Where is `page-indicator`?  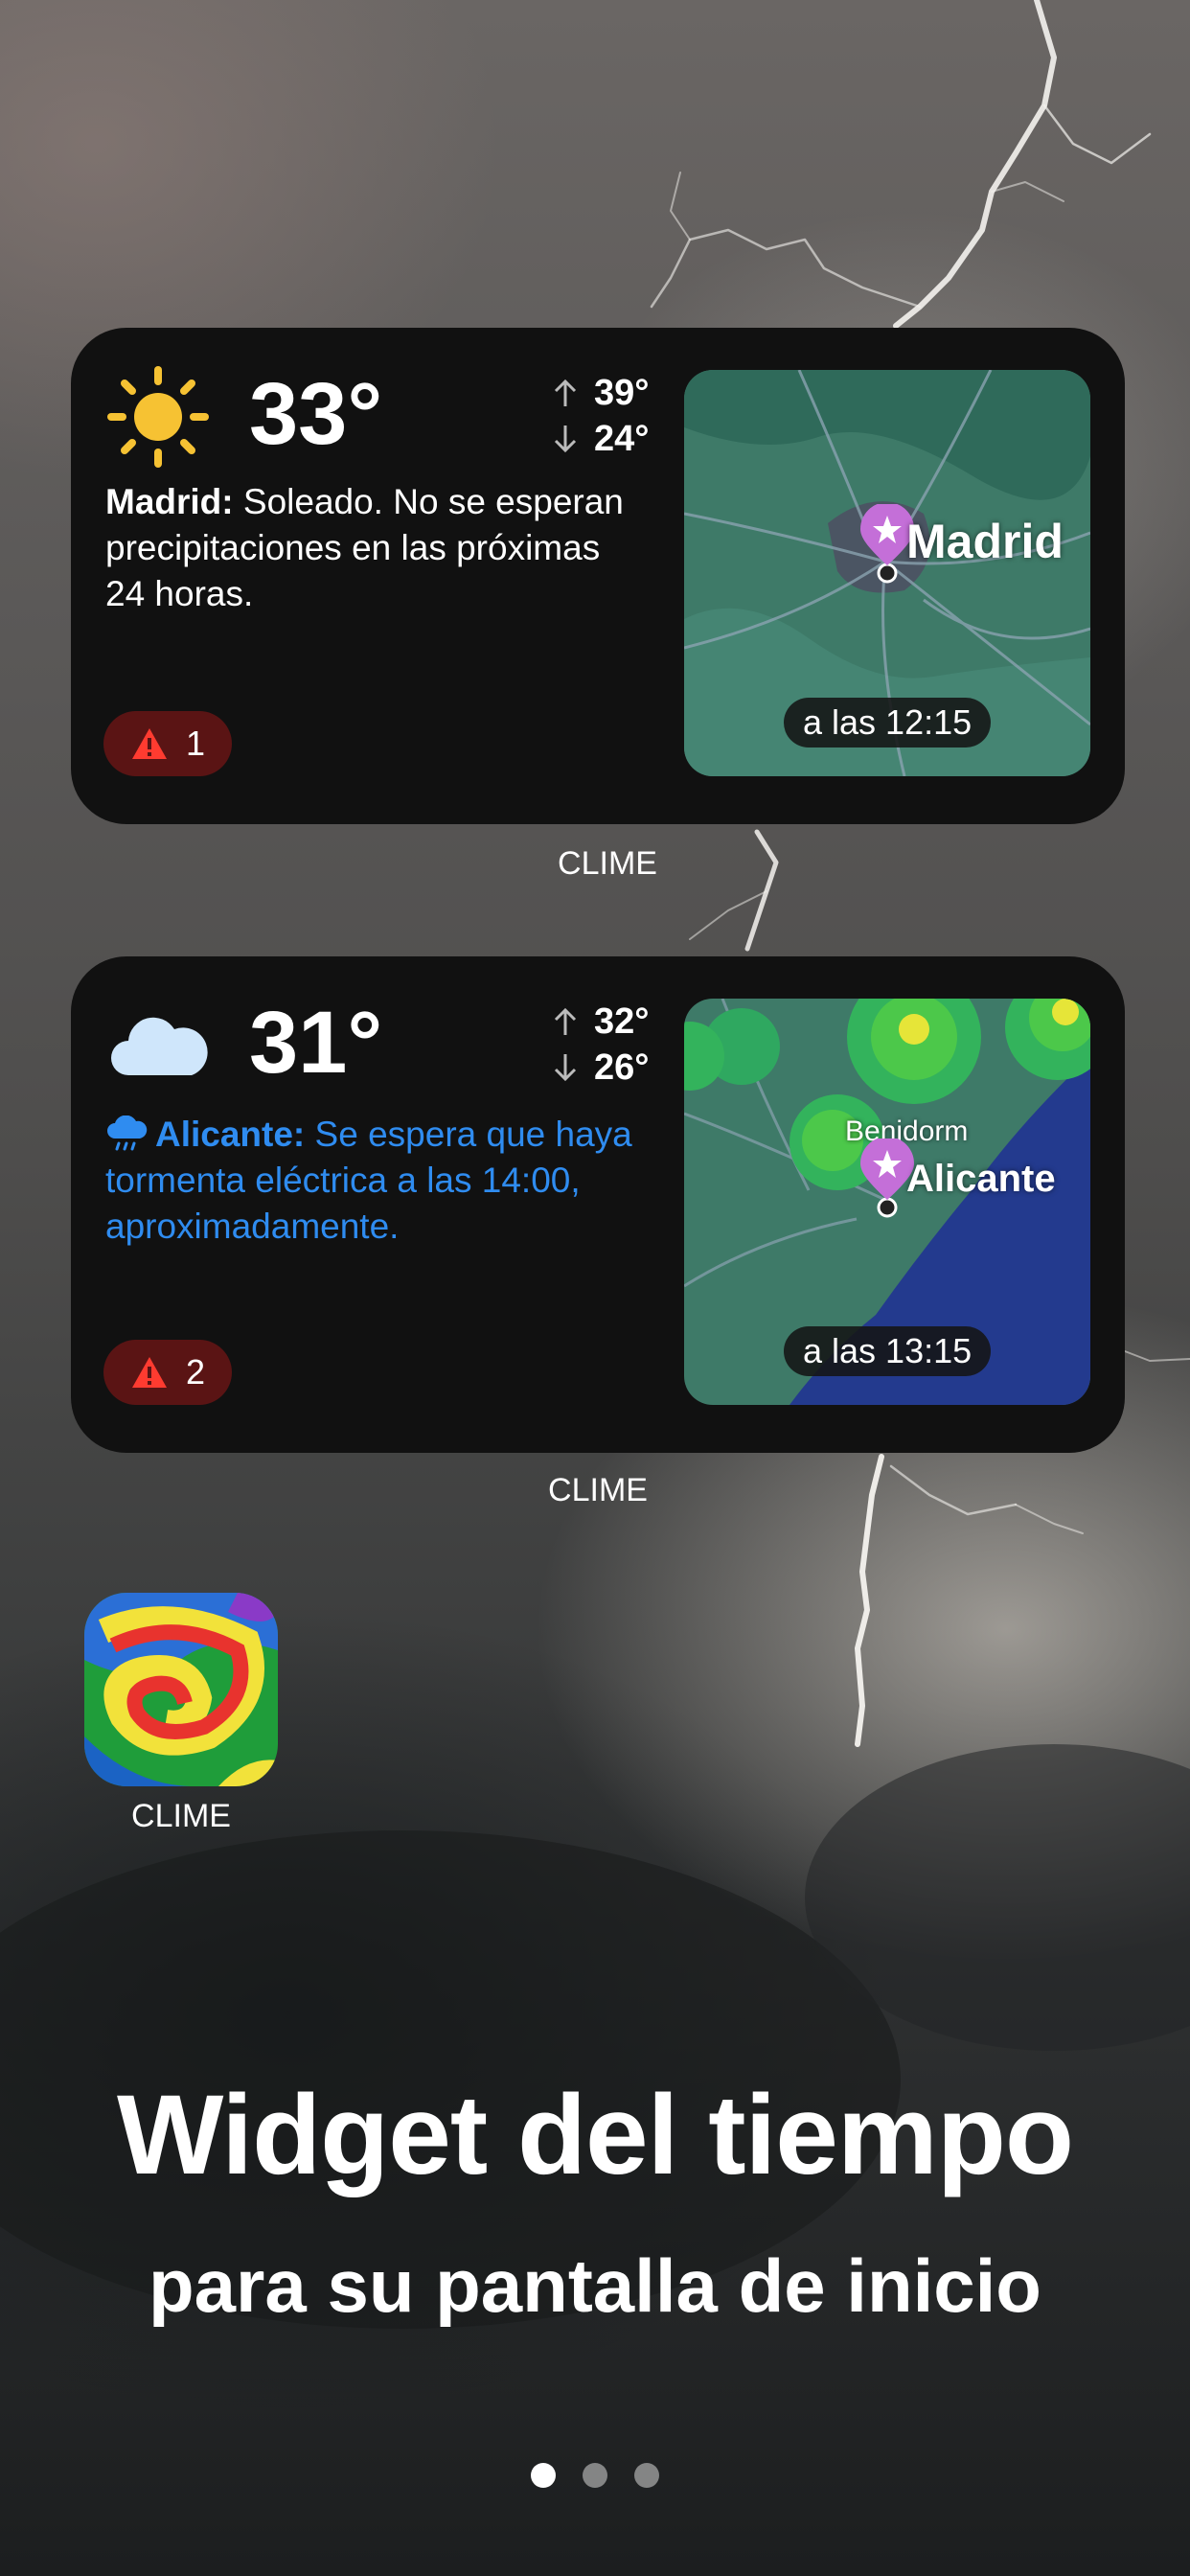
page-indicator is located at coordinates (595, 2475).